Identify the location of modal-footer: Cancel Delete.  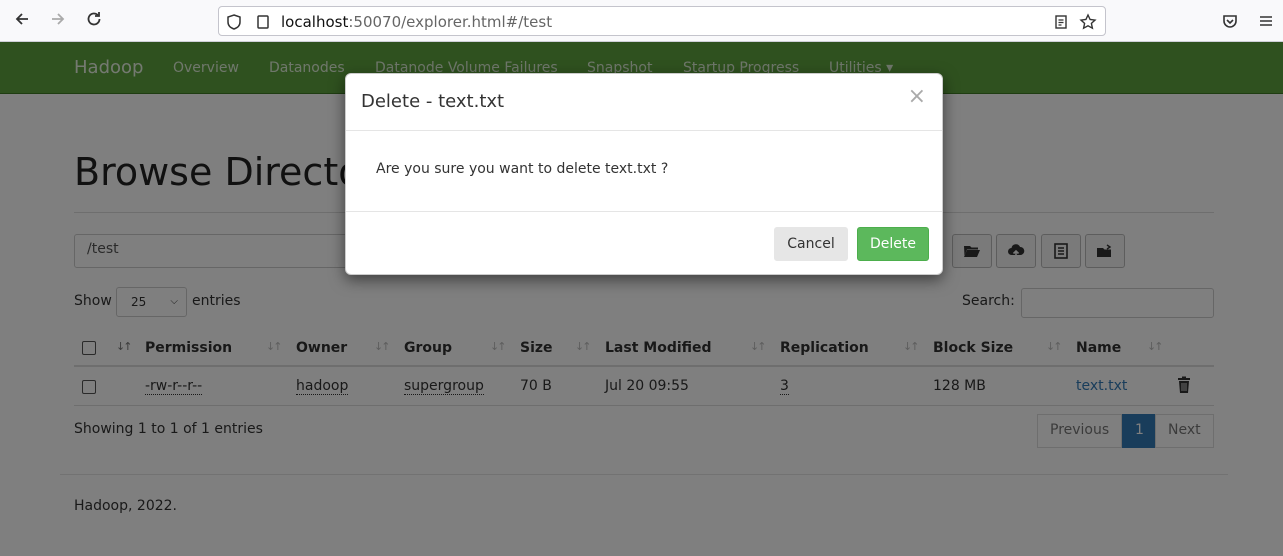
(644, 243).